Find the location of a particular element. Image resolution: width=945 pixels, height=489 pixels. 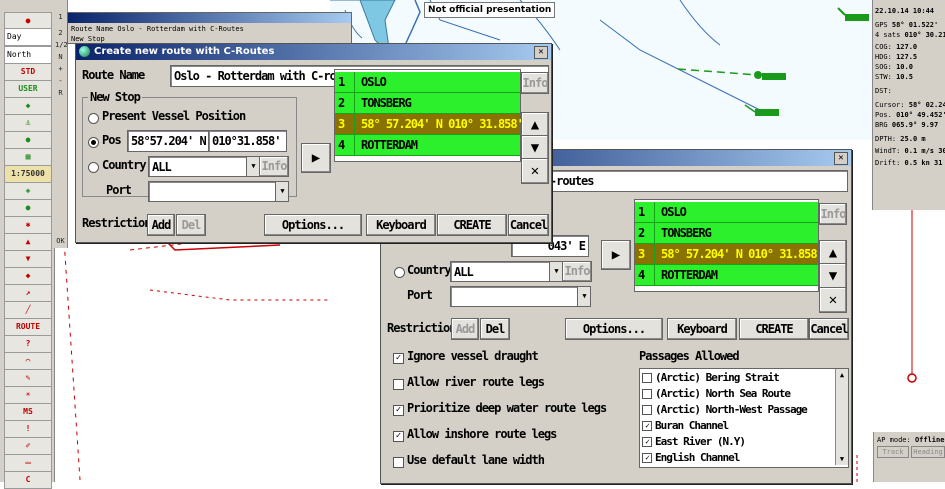

passage-item: ✓ English Channel is located at coordinates (691, 458).